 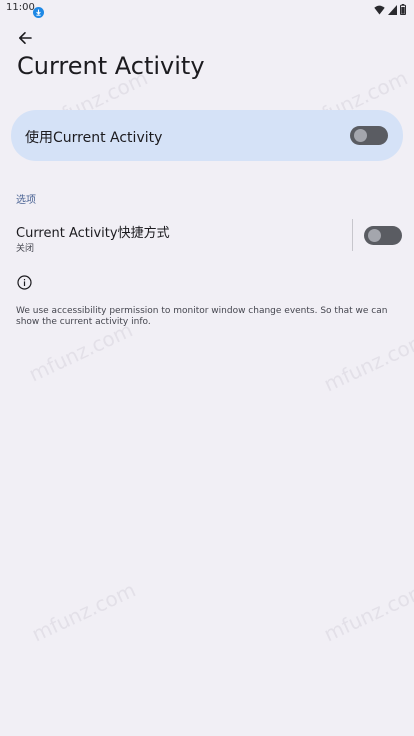 I want to click on shortcut-summary: 关闭, so click(x=25, y=249).